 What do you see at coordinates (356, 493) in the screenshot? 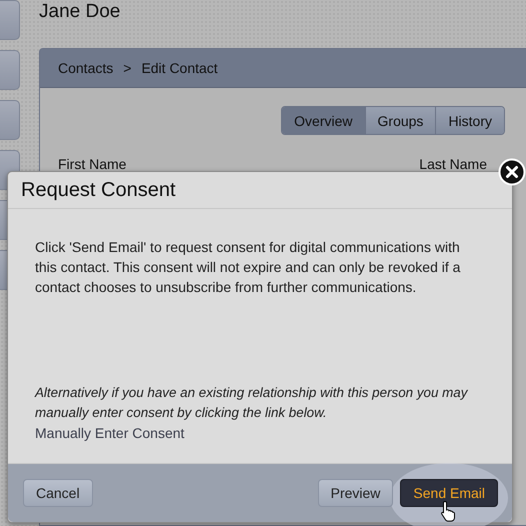
I see `dialog-button: Preview` at bounding box center [356, 493].